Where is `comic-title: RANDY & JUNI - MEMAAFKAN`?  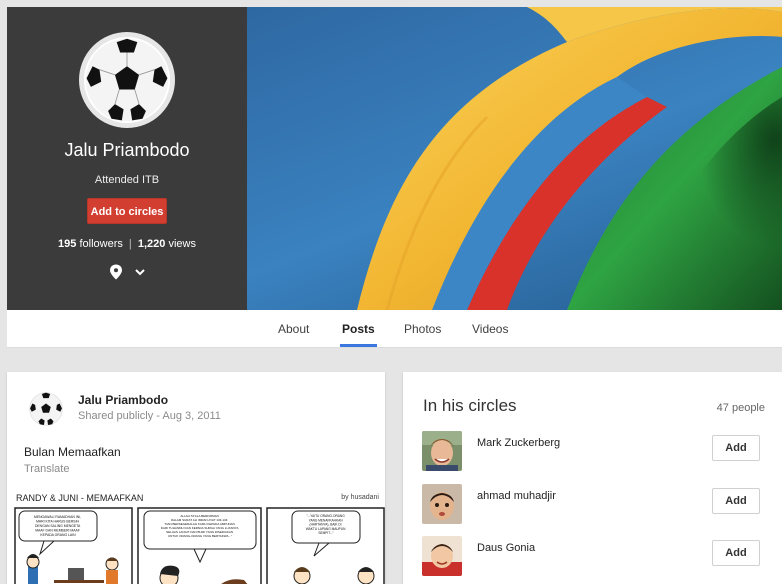
comic-title: RANDY & JUNI - MEMAAFKAN is located at coordinates (80, 498).